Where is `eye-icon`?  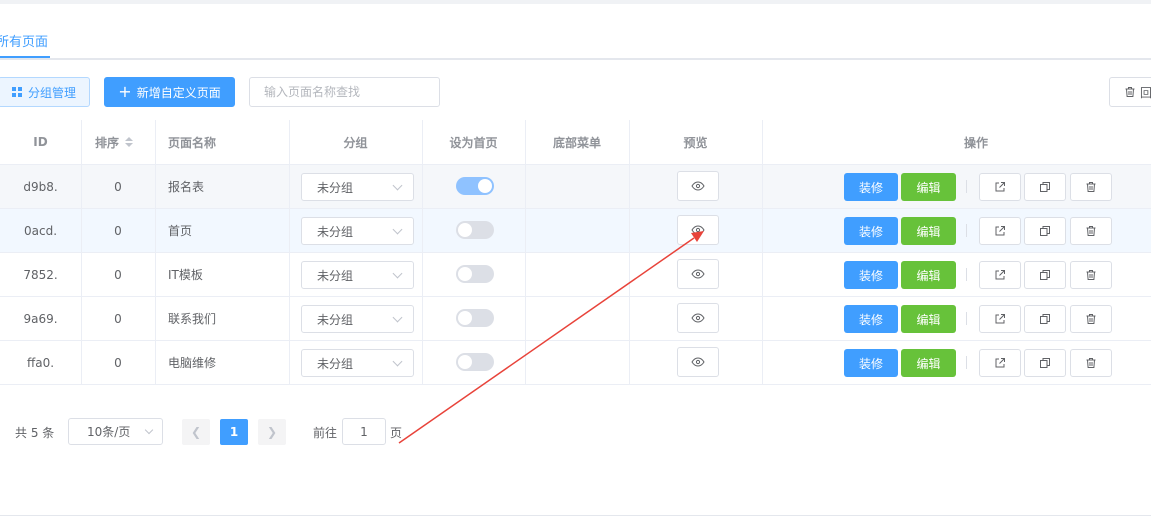
eye-icon is located at coordinates (698, 274).